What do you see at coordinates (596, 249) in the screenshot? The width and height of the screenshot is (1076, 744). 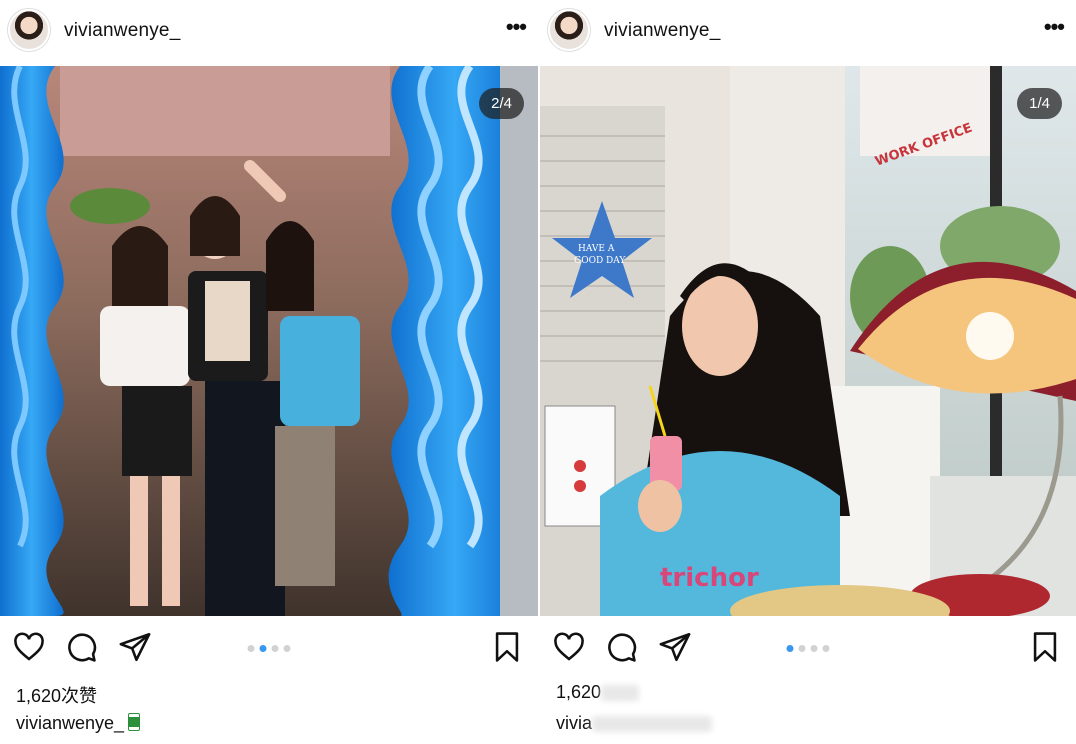 I see `svg-text: HAVE A` at bounding box center [596, 249].